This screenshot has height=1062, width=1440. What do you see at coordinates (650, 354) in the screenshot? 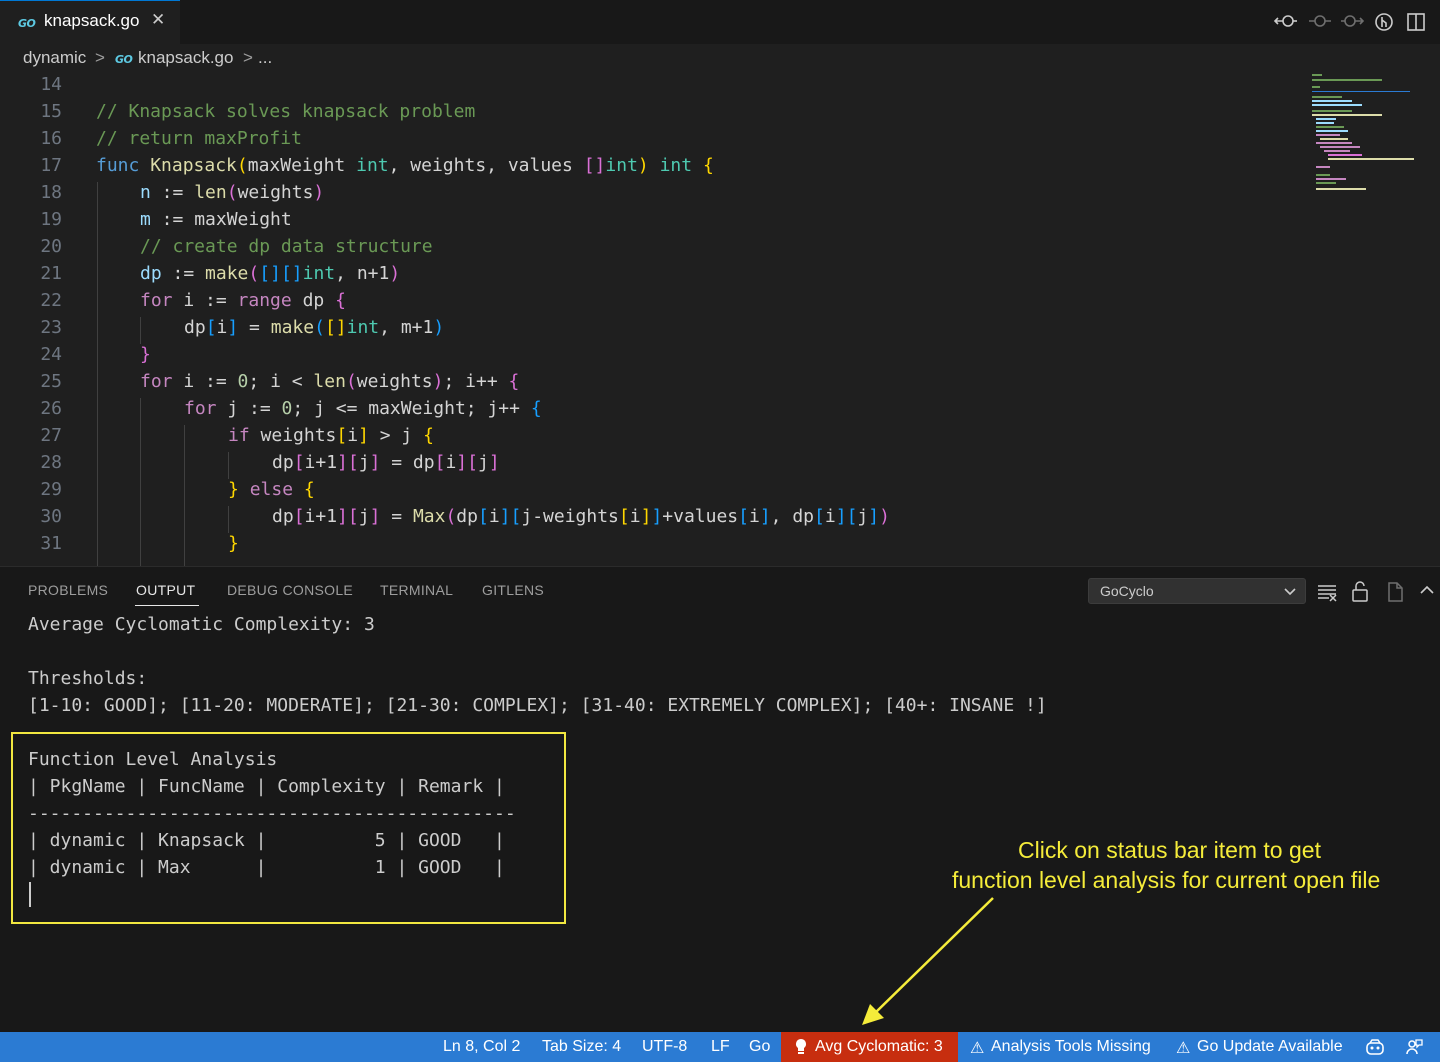
I see `code-line: 24}` at bounding box center [650, 354].